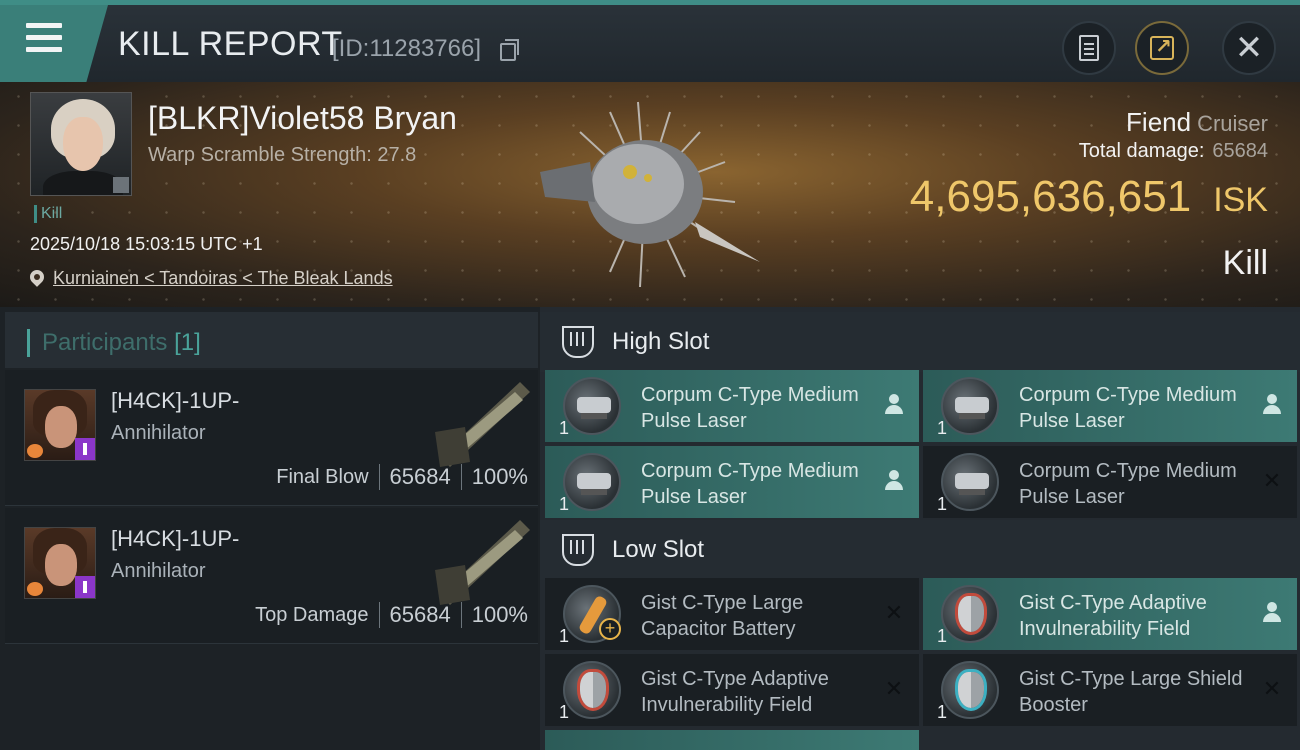  I want to click on participant-stats: Top Damage 65684 100%, so click(391, 615).